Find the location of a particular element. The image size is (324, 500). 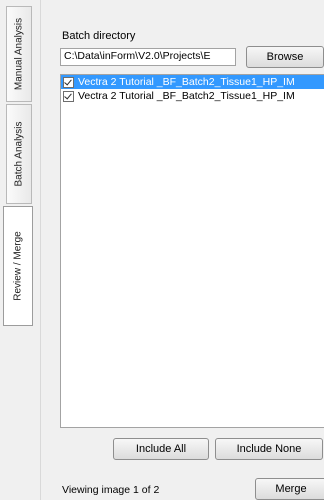

tab-review-merge: Review / Merge is located at coordinates (18, 266).